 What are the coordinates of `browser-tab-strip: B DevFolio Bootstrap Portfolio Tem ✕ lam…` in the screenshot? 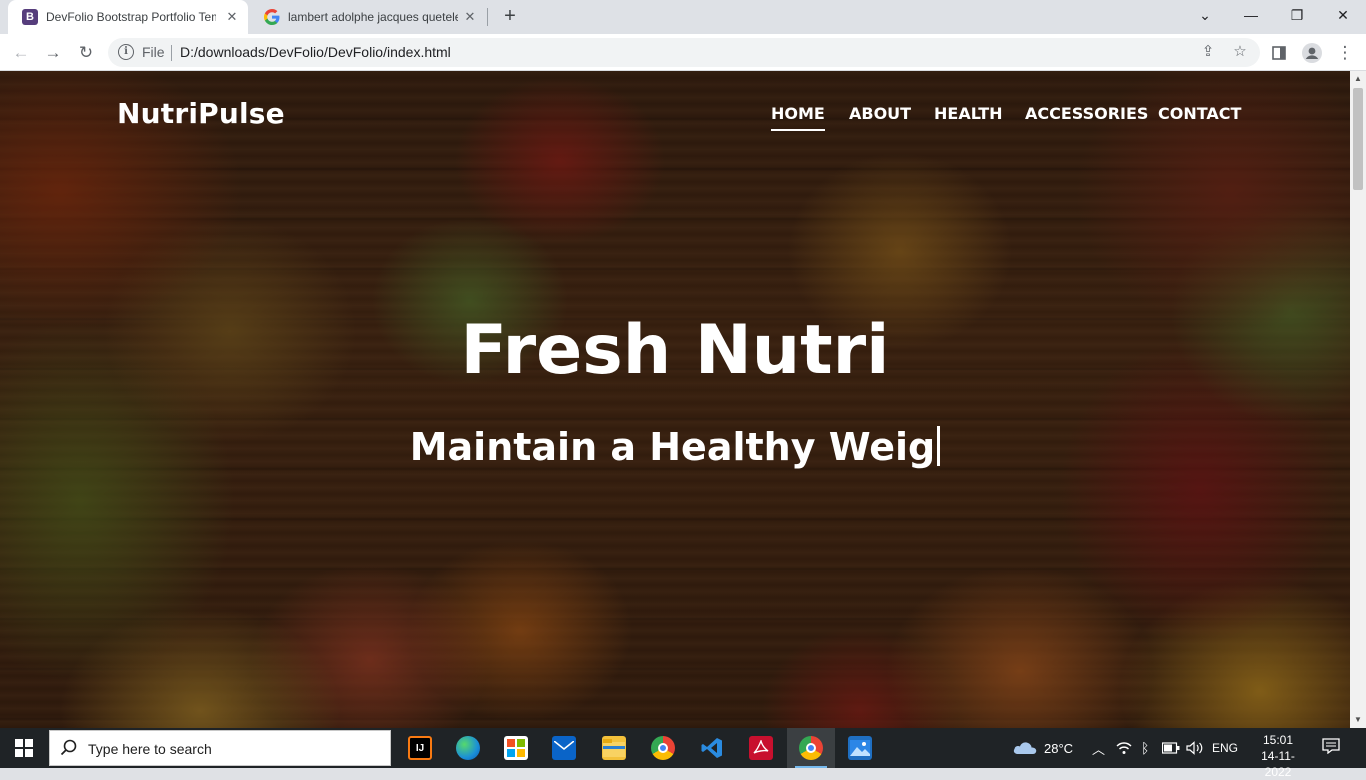 It's located at (683, 17).